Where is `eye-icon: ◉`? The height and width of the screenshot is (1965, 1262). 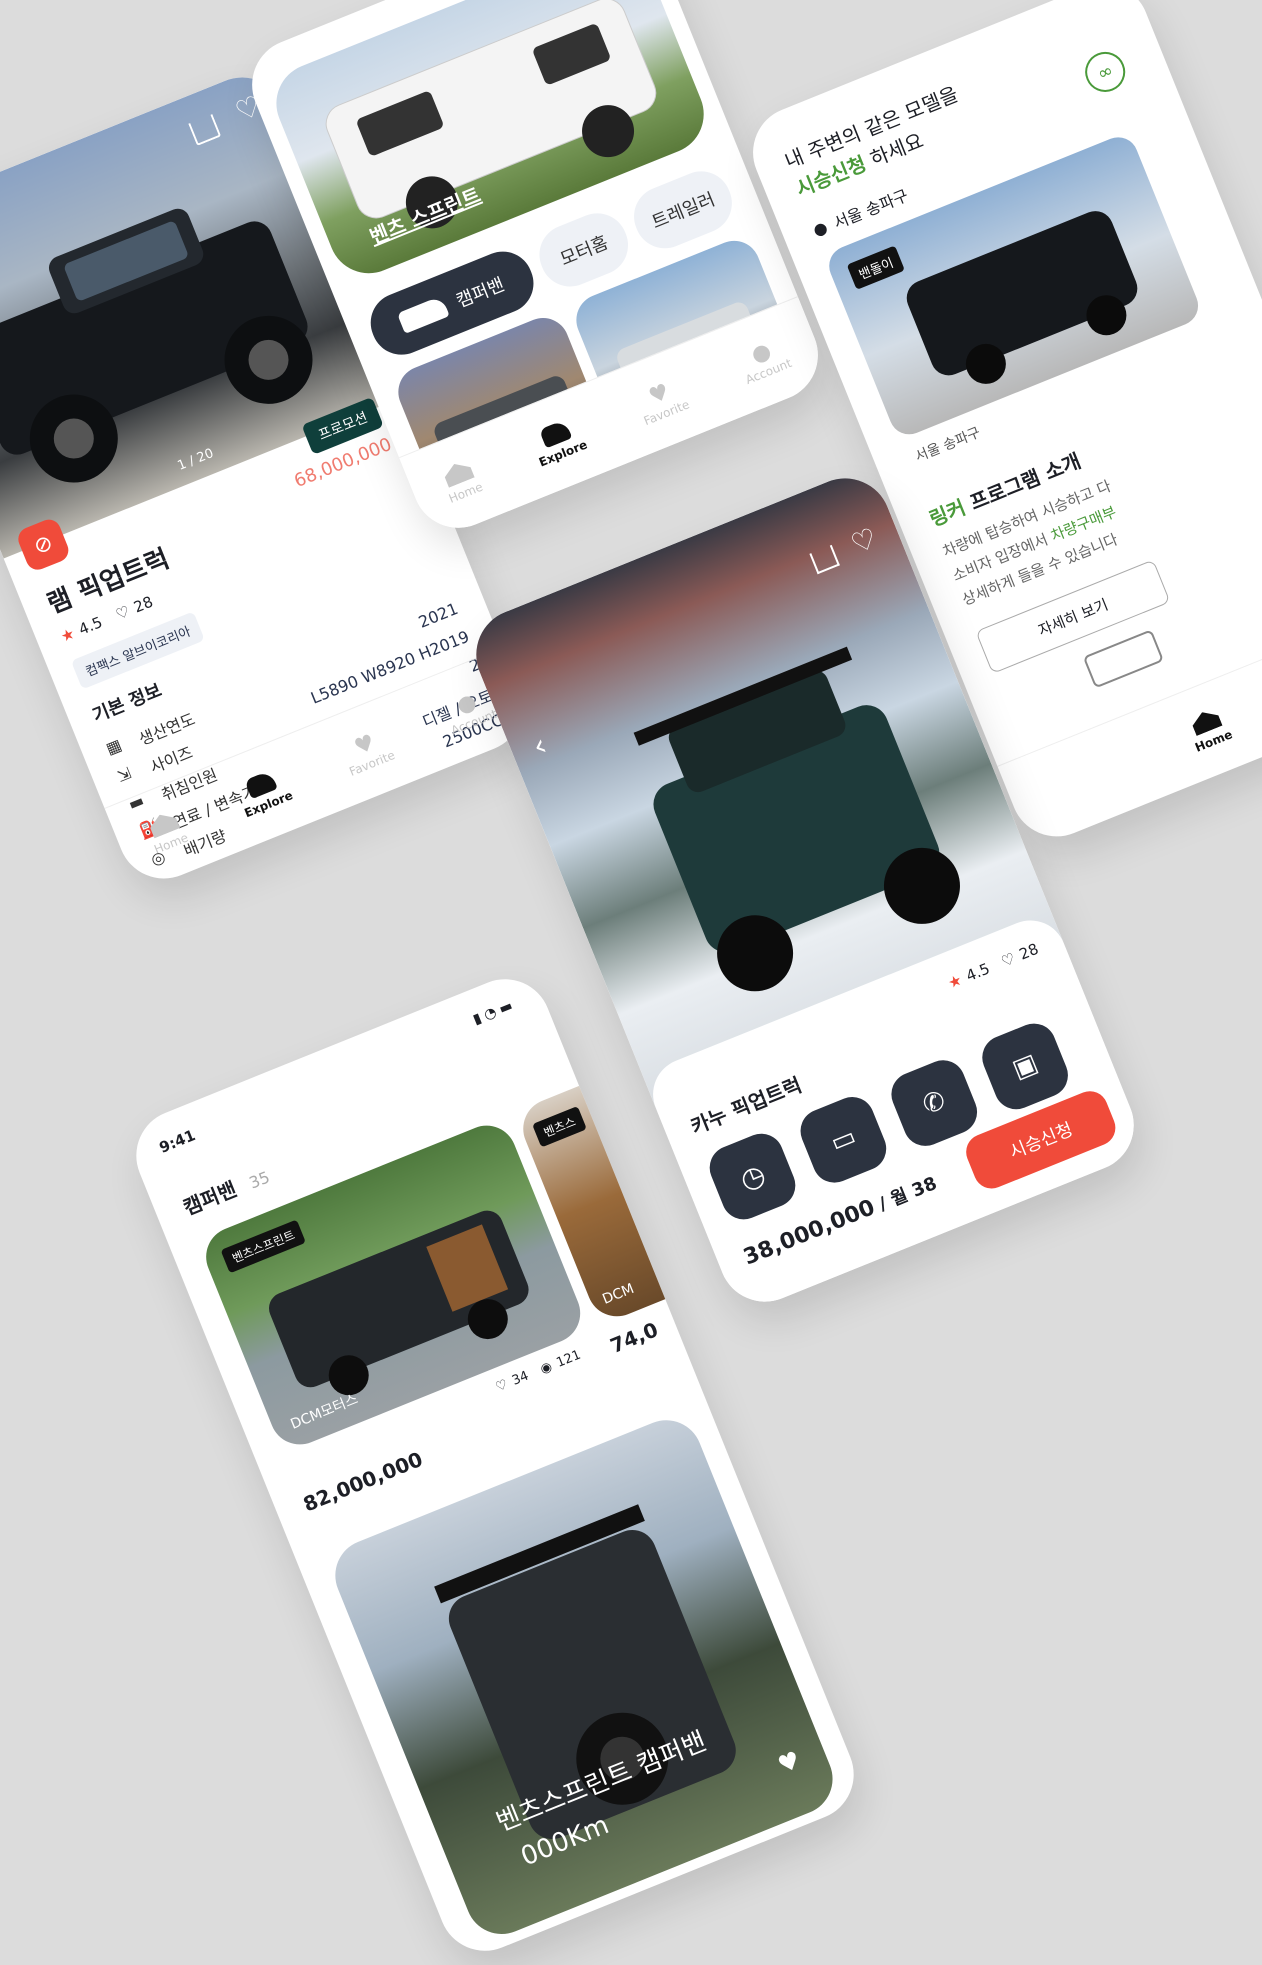
eye-icon: ◉ is located at coordinates (546, 1368).